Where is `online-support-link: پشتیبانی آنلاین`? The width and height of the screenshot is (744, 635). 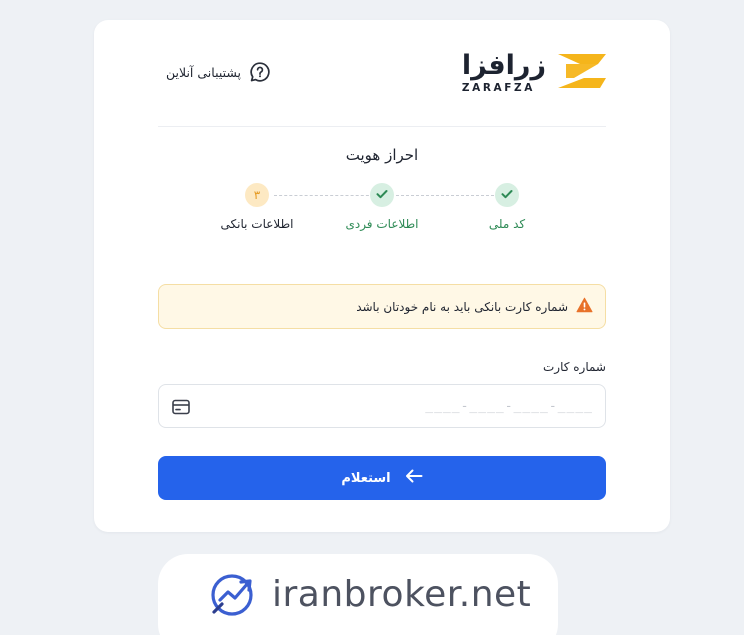
online-support-link: پشتیبانی آنلاین is located at coordinates (218, 72).